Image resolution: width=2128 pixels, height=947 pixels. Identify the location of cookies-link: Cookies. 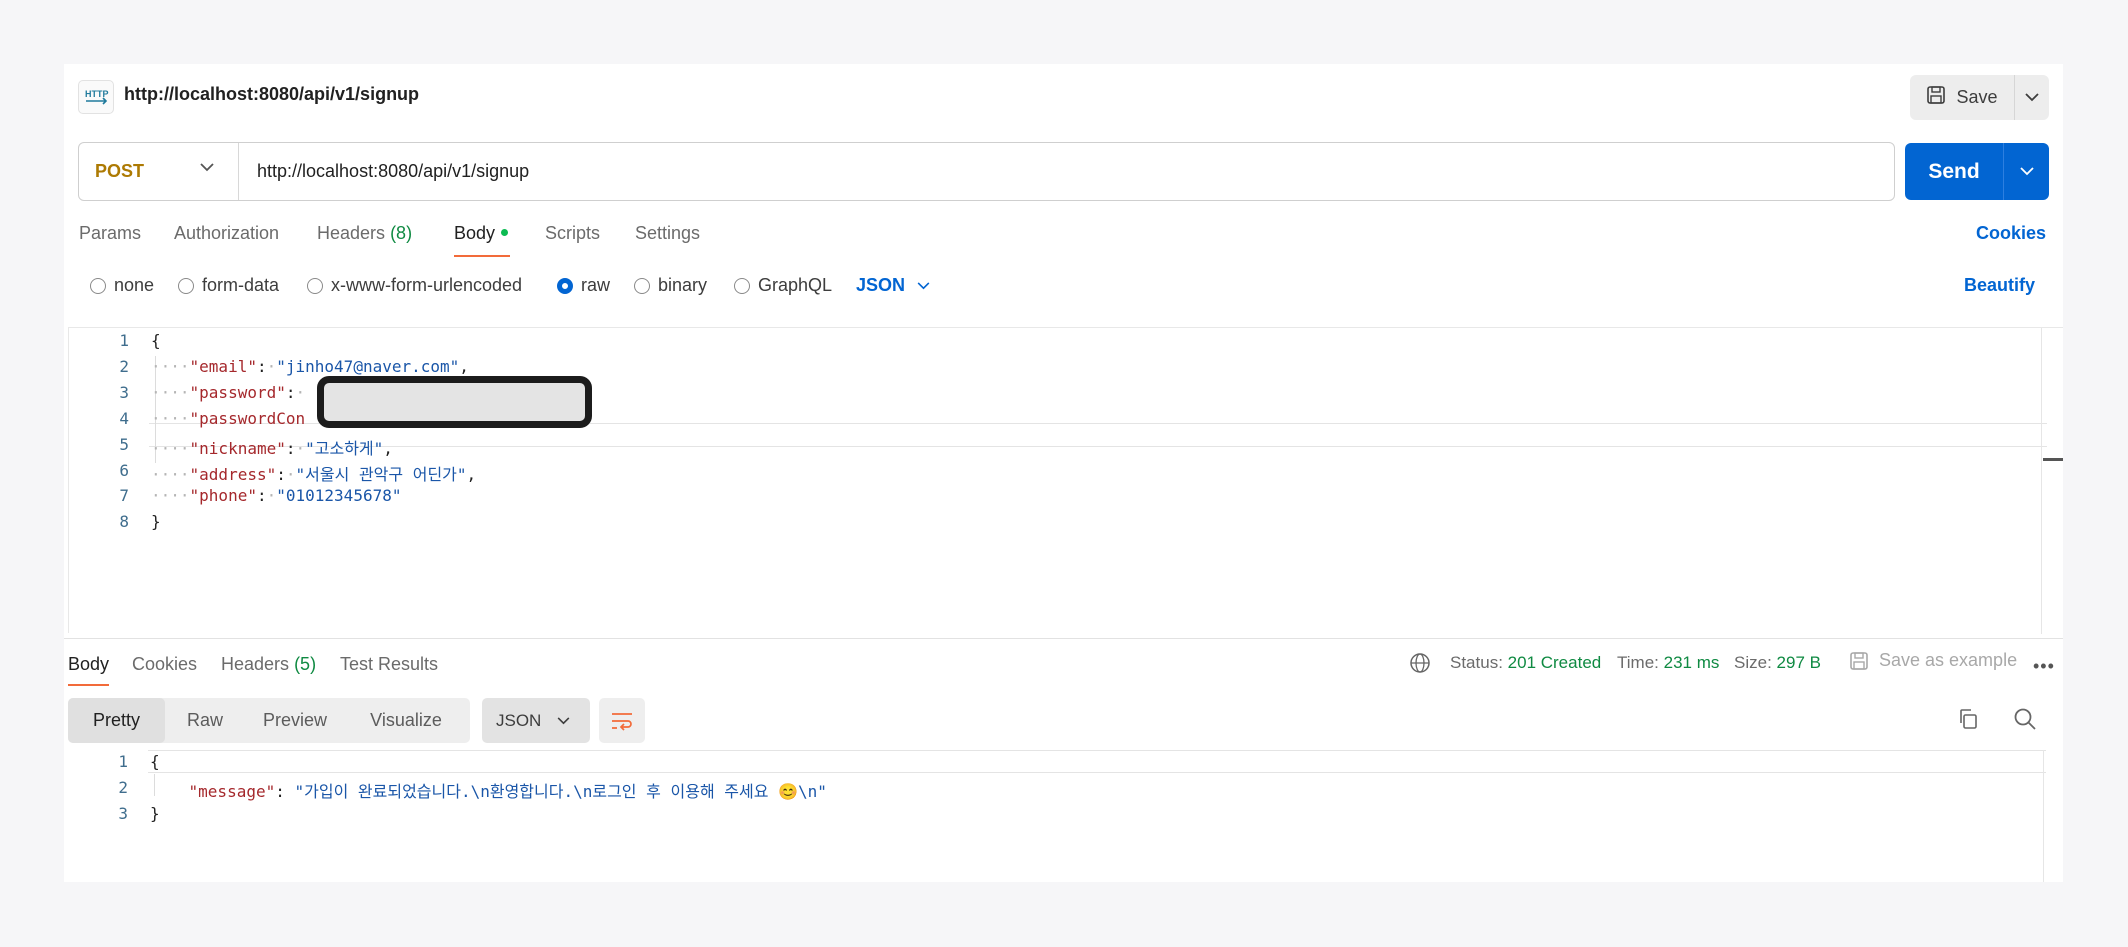
(2011, 233).